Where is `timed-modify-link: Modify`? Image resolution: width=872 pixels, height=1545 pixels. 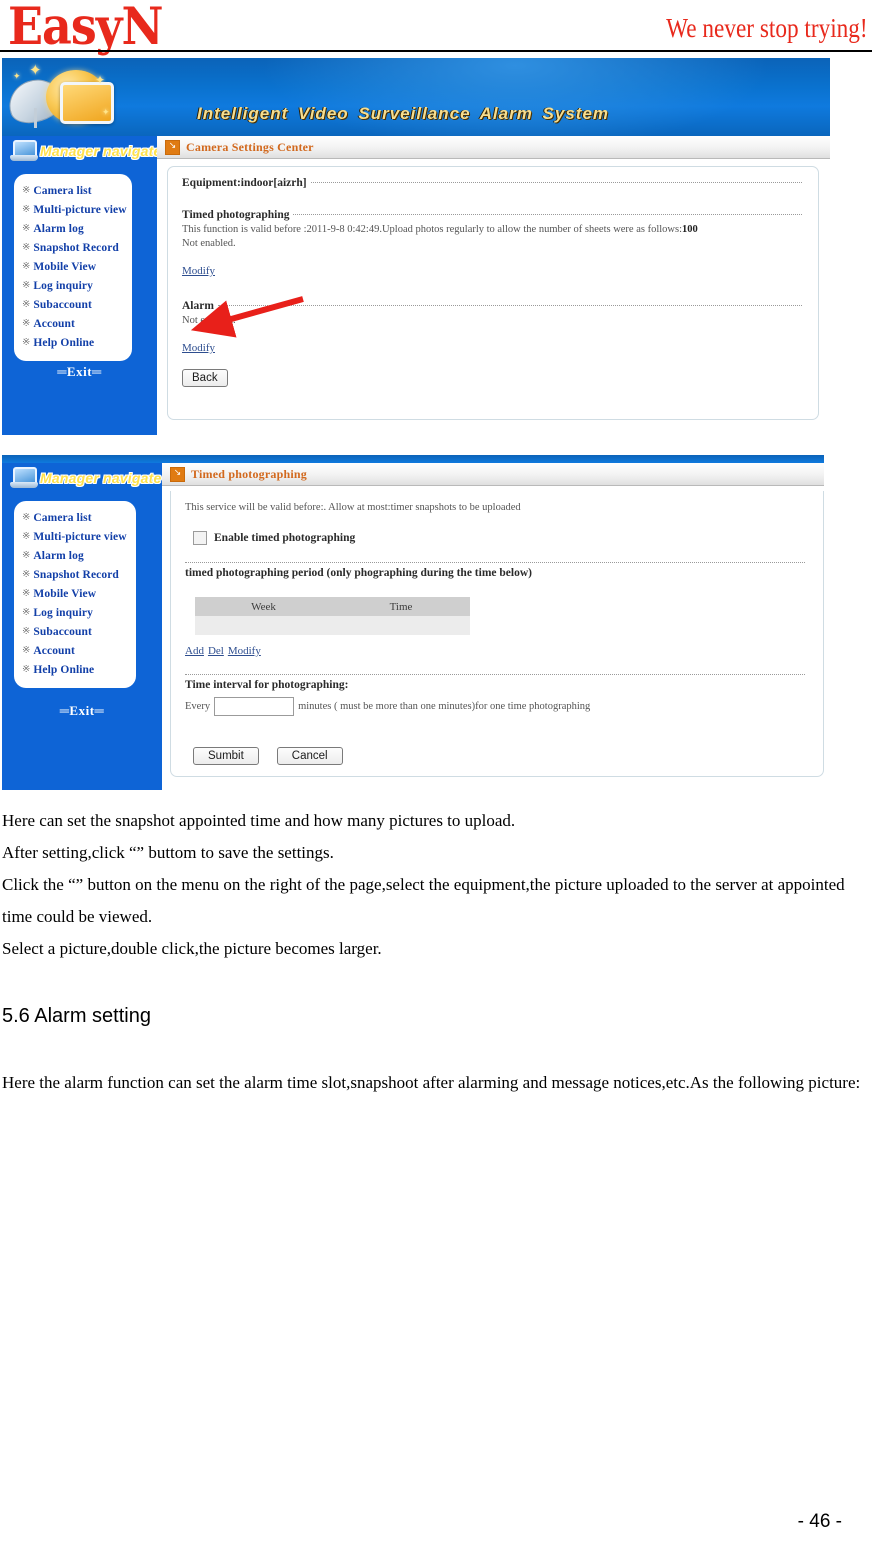
timed-modify-link: Modify is located at coordinates (198, 271).